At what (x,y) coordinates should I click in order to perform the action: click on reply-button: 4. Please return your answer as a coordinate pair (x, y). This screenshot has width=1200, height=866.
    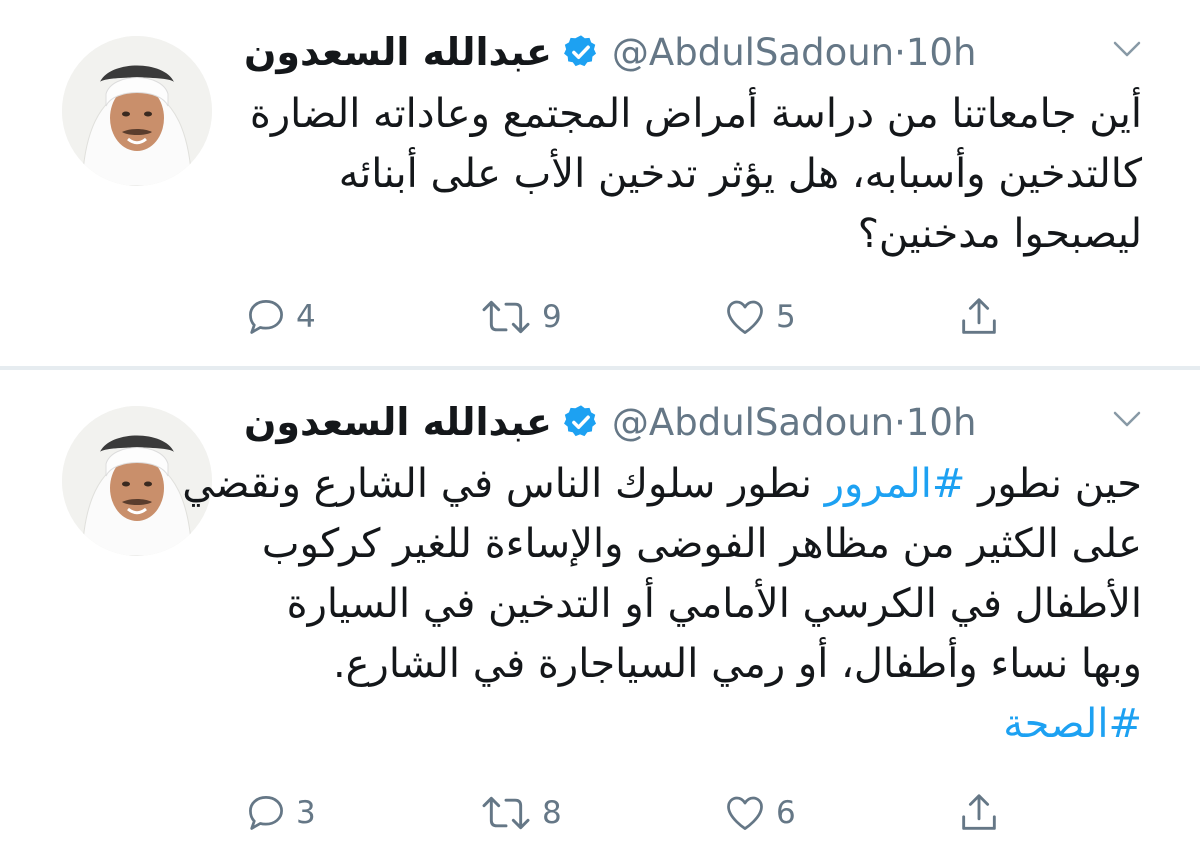
    Looking at the image, I should click on (280, 317).